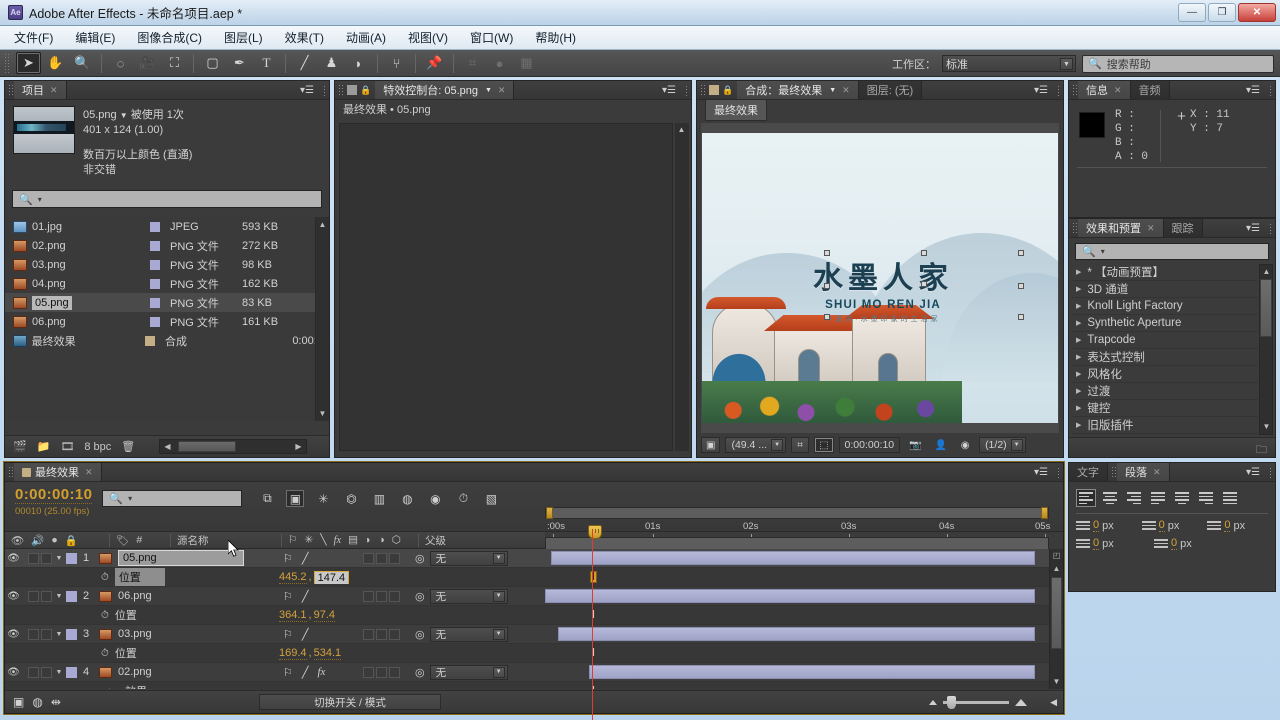 The image size is (1280, 720). Describe the element at coordinates (167, 321) in the screenshot. I see `table-row: 06.png PNG 文件 161 KB` at that location.